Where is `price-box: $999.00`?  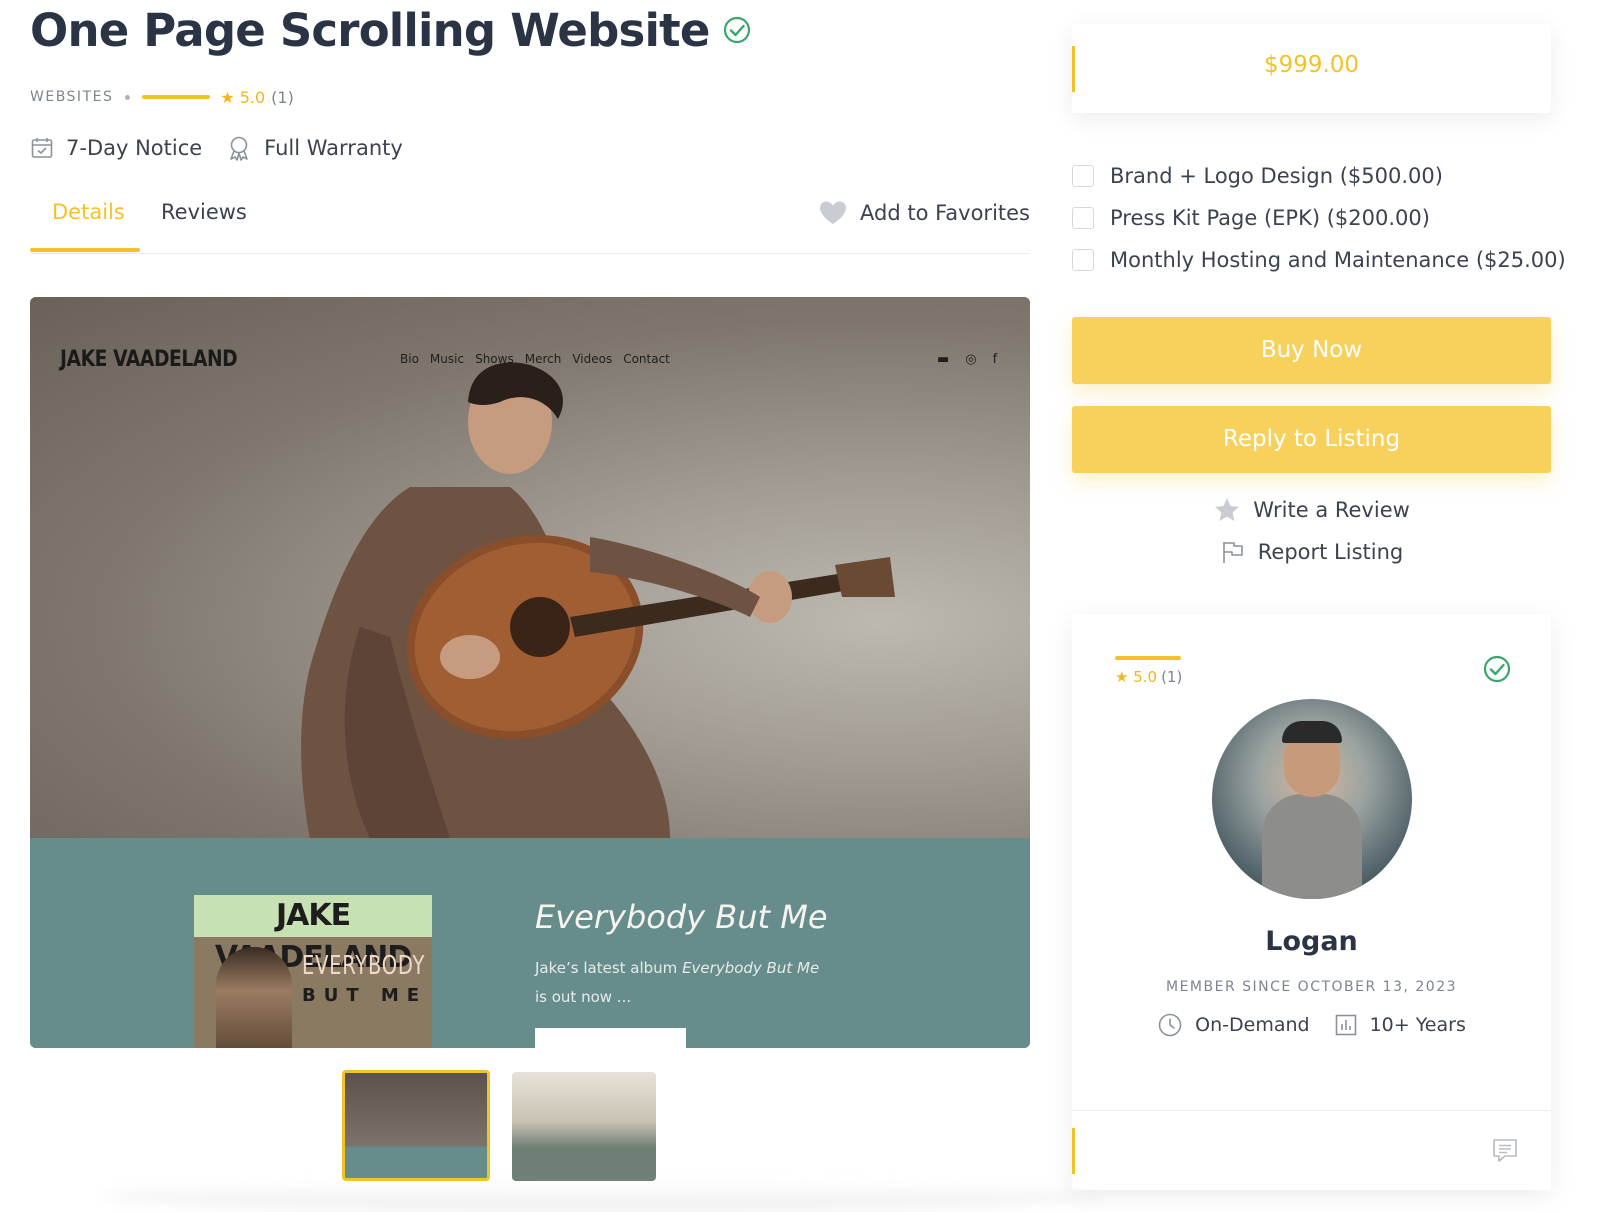
price-box: $999.00 is located at coordinates (1311, 68).